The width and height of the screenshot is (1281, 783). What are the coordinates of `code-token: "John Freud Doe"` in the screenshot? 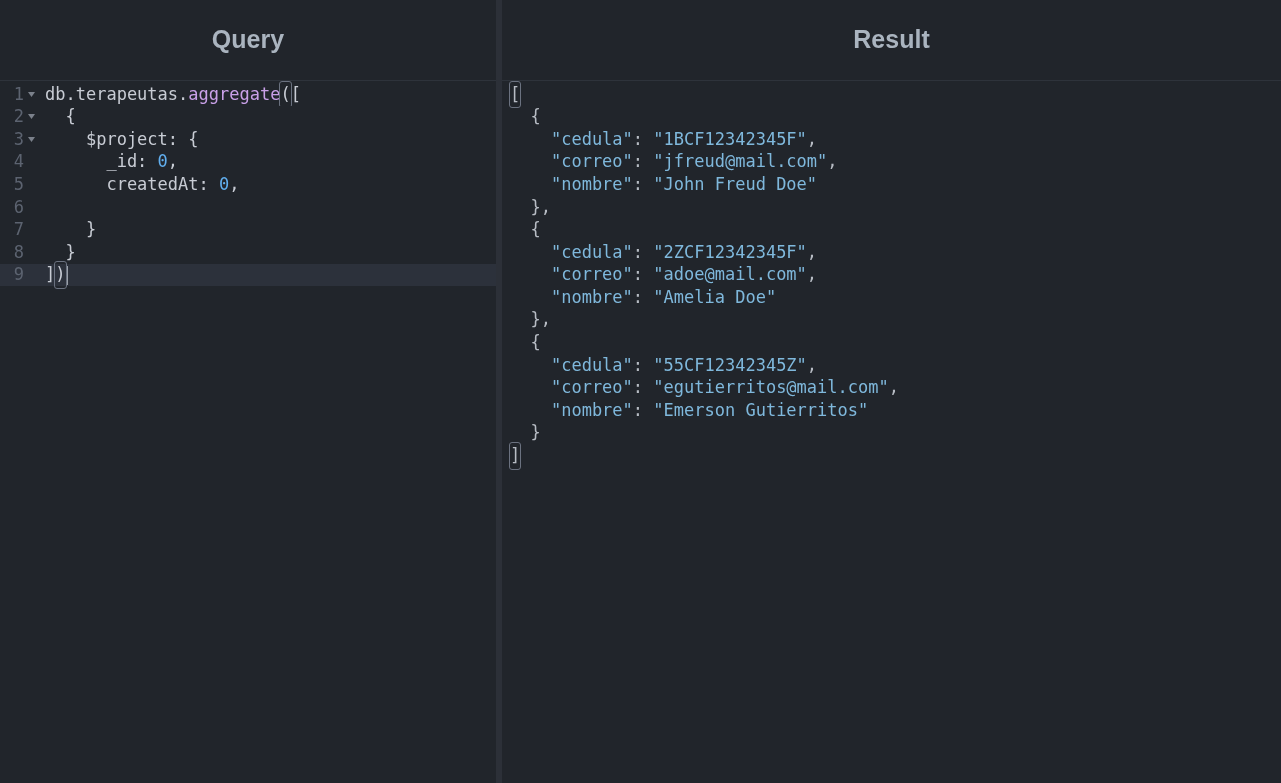 It's located at (735, 184).